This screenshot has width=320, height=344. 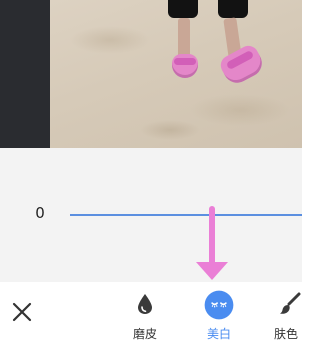 I want to click on close-button, so click(x=22, y=312).